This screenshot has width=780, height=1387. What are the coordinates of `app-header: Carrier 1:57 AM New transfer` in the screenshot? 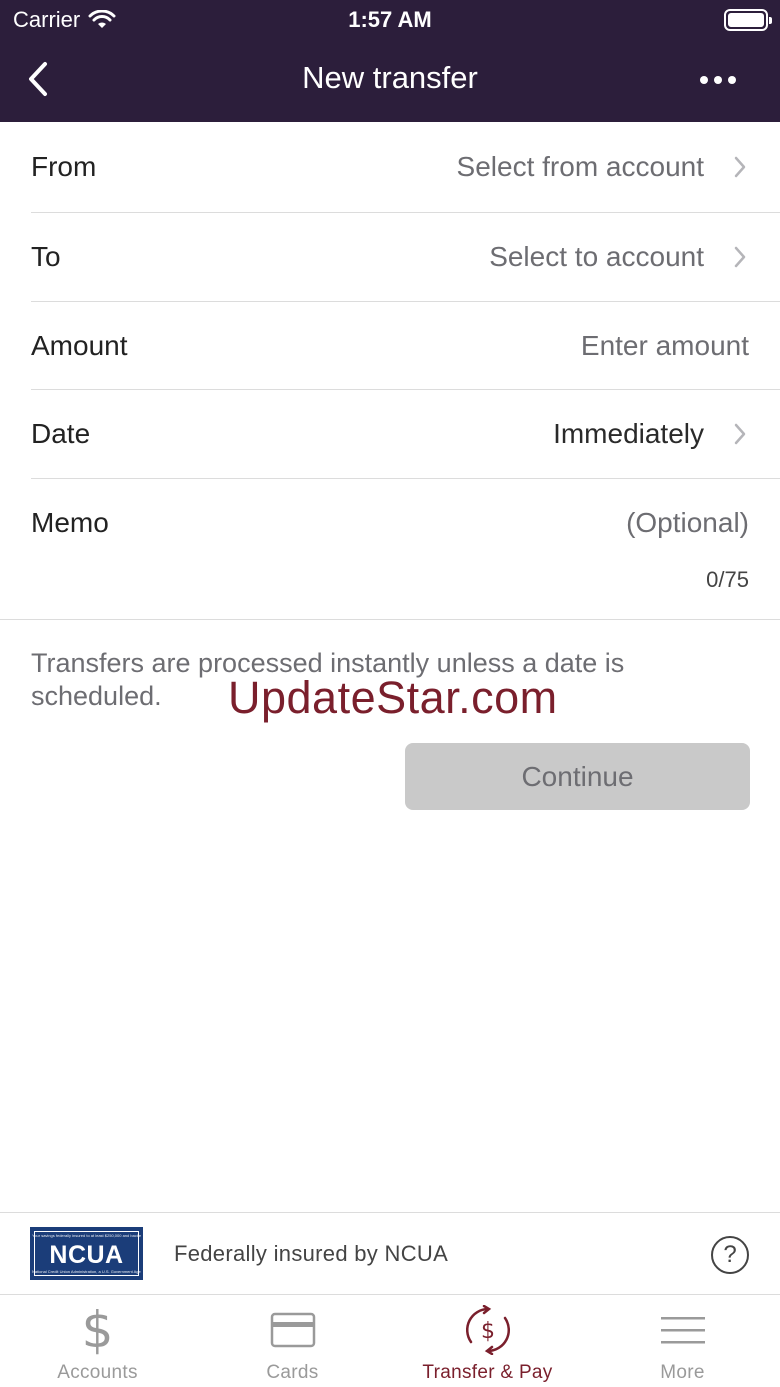 It's located at (390, 61).